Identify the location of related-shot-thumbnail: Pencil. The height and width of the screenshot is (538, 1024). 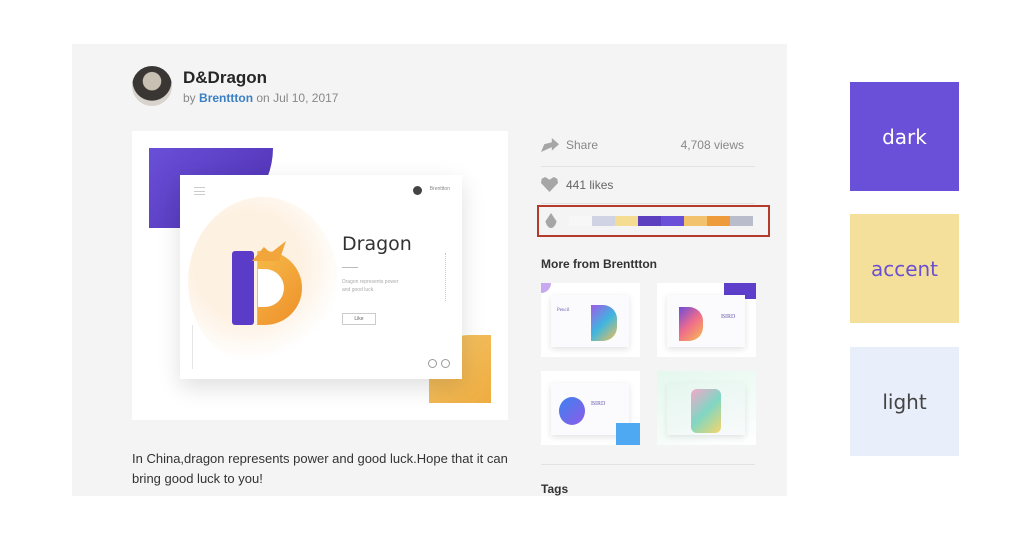
(590, 320).